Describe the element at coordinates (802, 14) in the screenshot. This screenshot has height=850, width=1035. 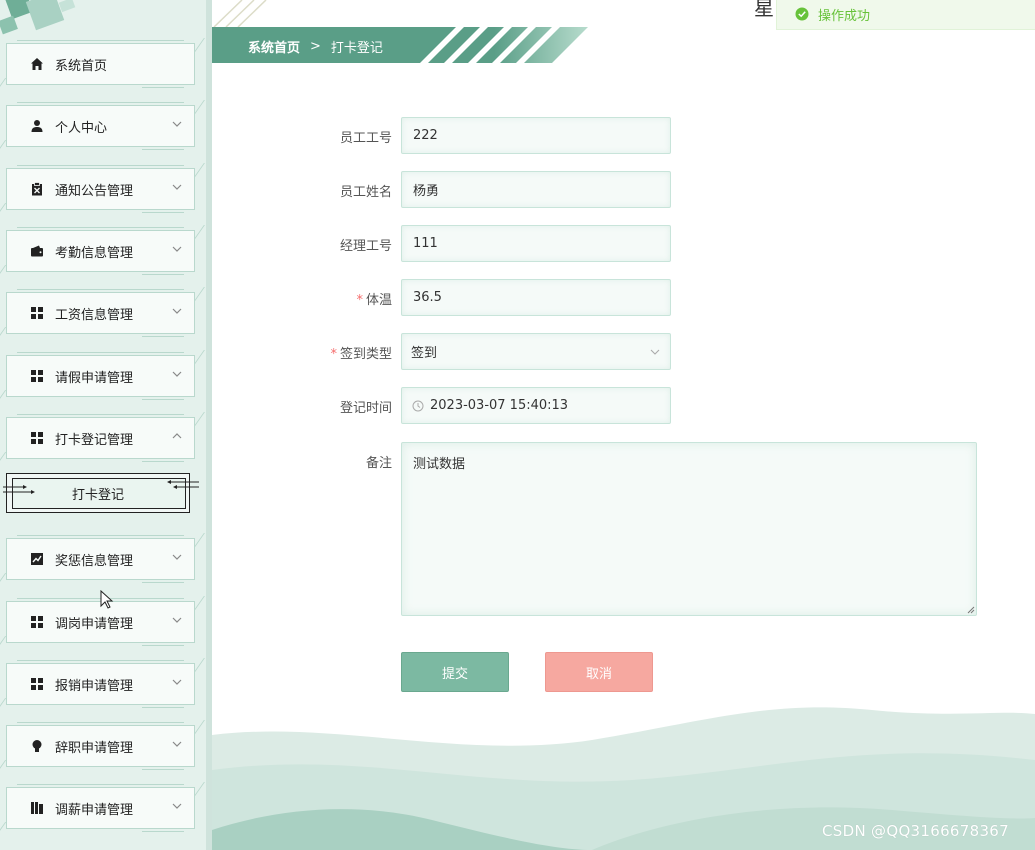
I see `check-circle-icon` at that location.